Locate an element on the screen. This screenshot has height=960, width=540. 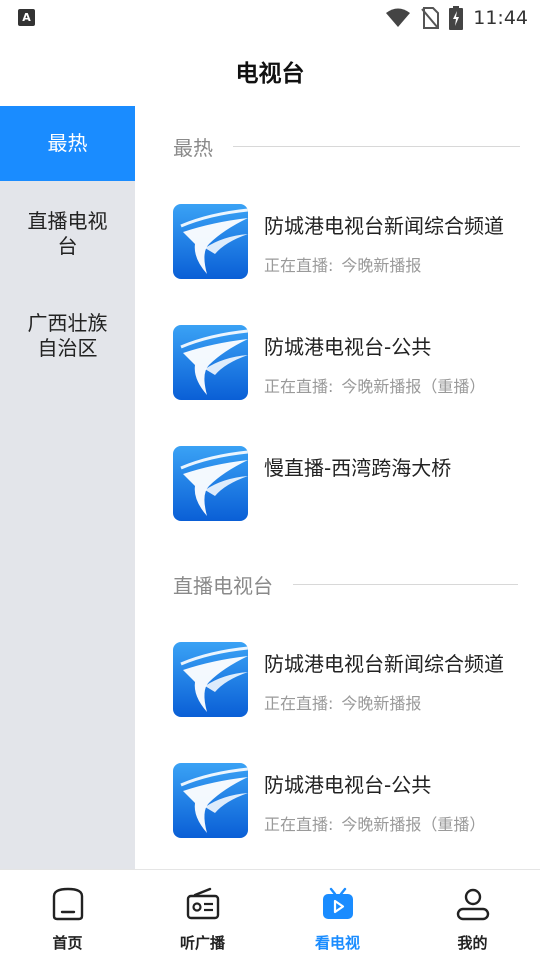
status-time: 11:44 is located at coordinates (500, 18).